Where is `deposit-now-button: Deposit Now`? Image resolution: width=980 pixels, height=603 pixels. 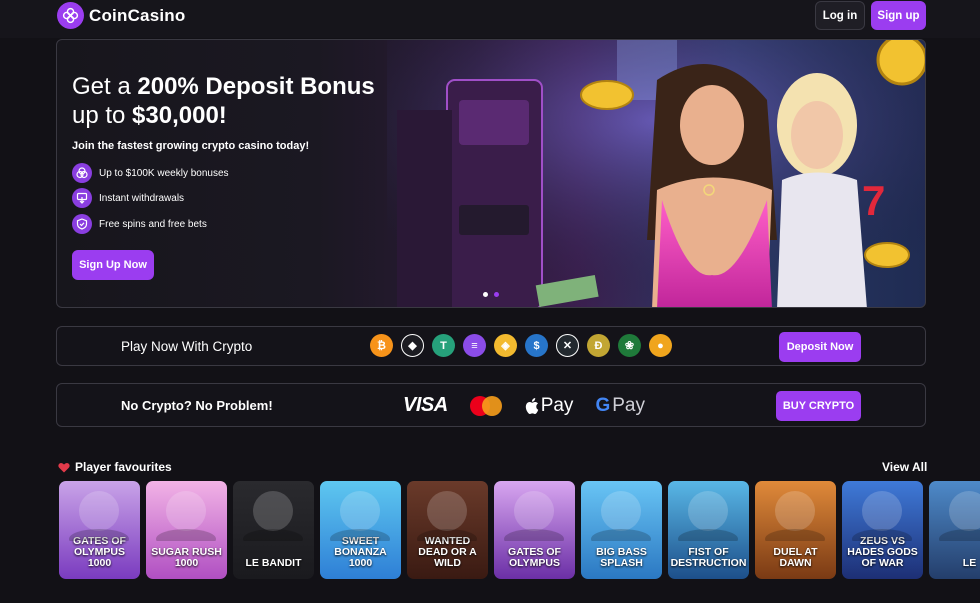 deposit-now-button: Deposit Now is located at coordinates (820, 347).